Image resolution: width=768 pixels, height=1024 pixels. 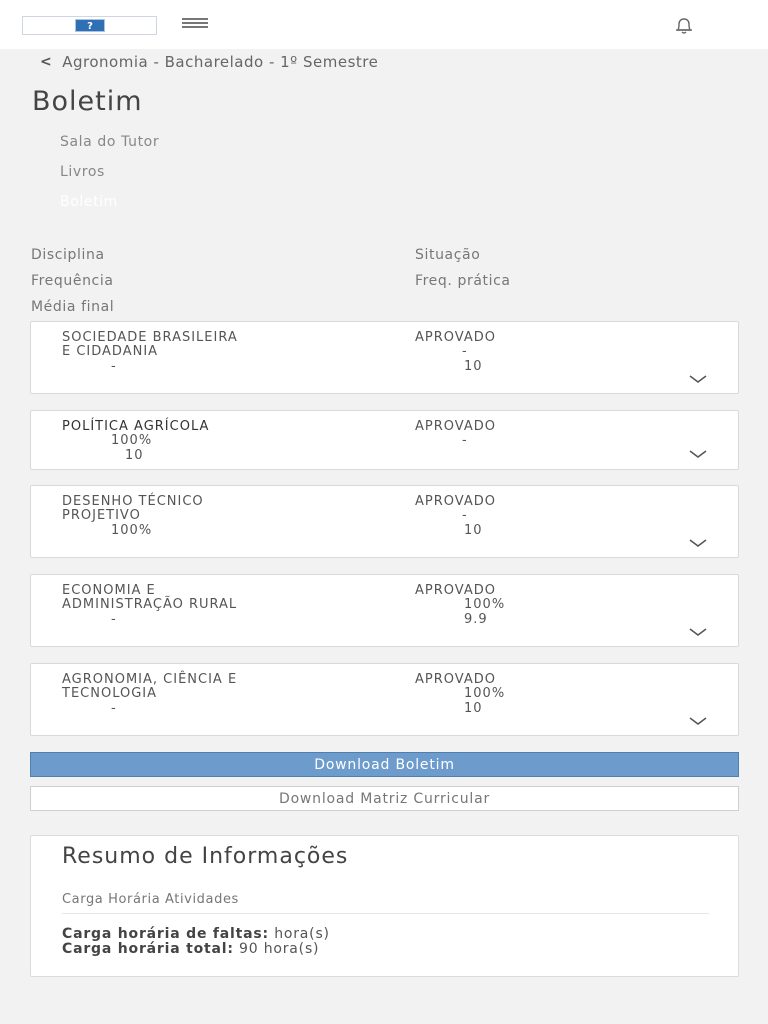 I want to click on download-matriz-button: Download Matriz Curricular, so click(x=384, y=798).